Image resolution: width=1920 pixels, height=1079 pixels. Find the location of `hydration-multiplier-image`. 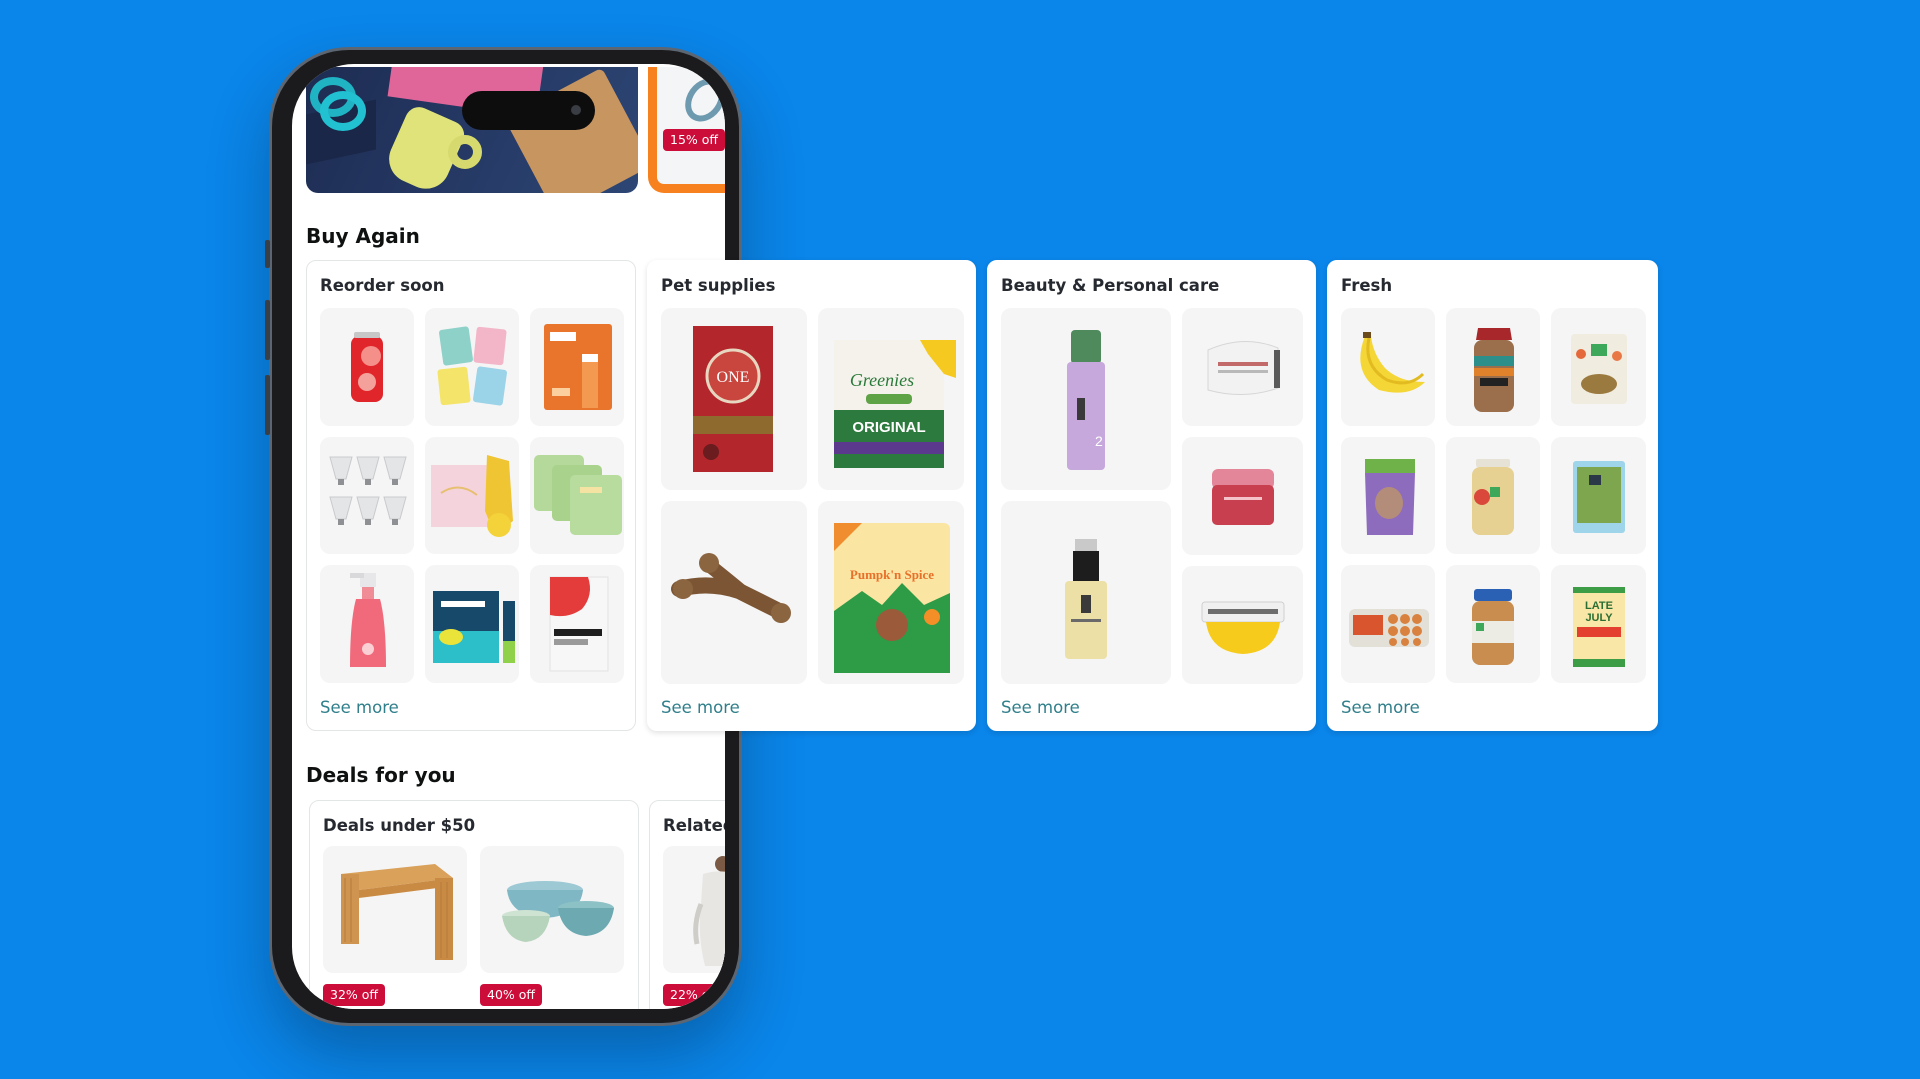

hydration-multiplier-image is located at coordinates (474, 627).